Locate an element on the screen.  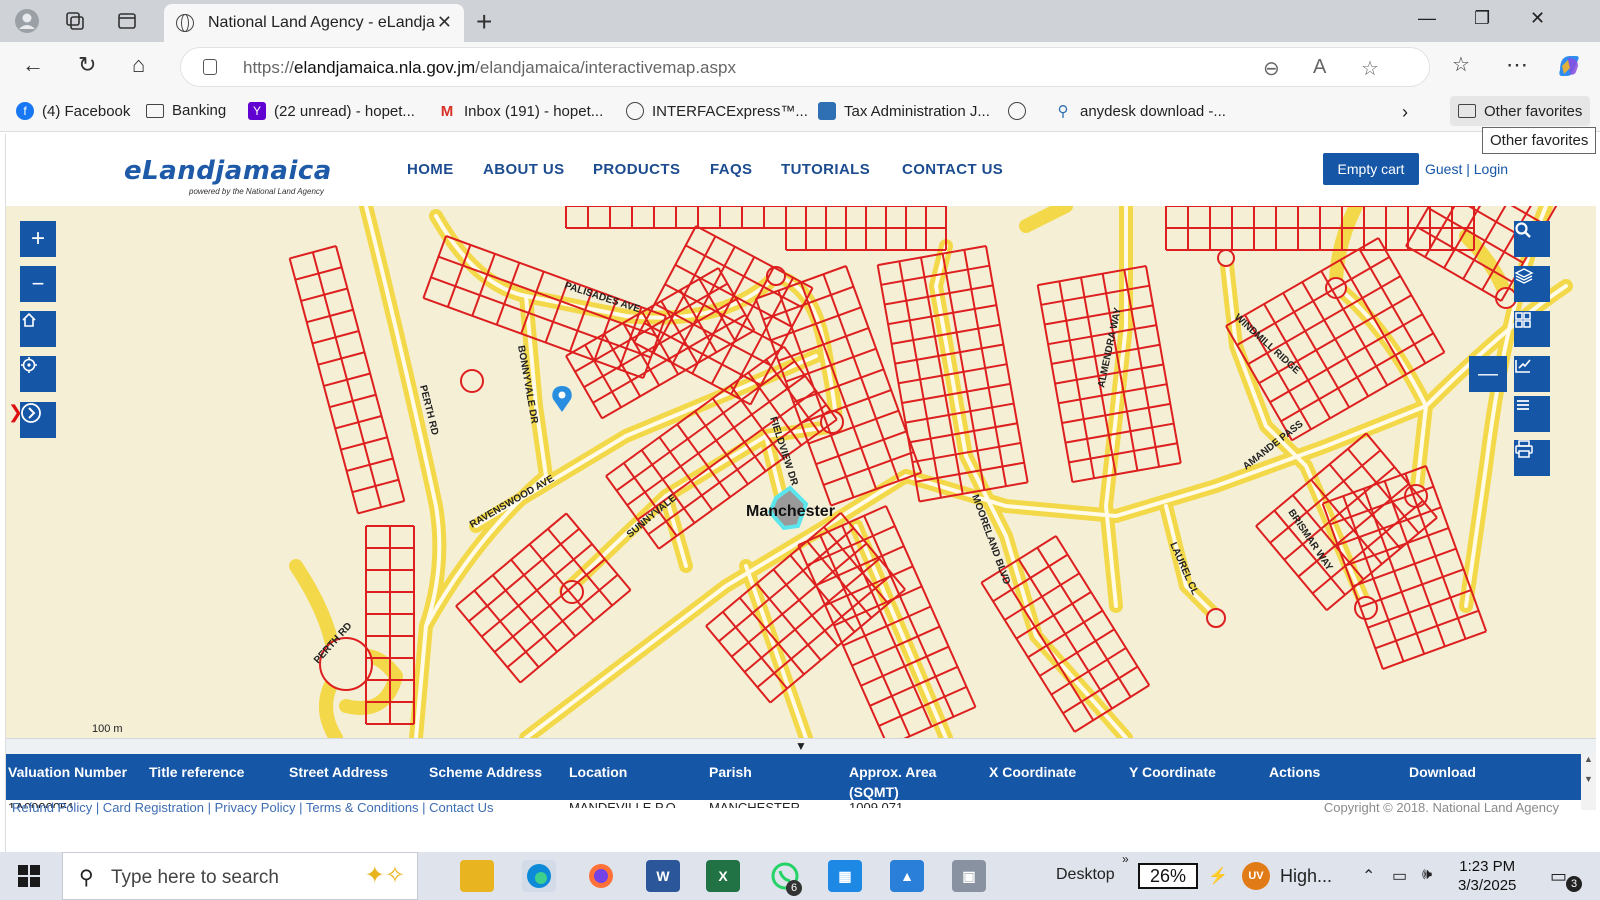
windows-start-icon is located at coordinates (29, 876).